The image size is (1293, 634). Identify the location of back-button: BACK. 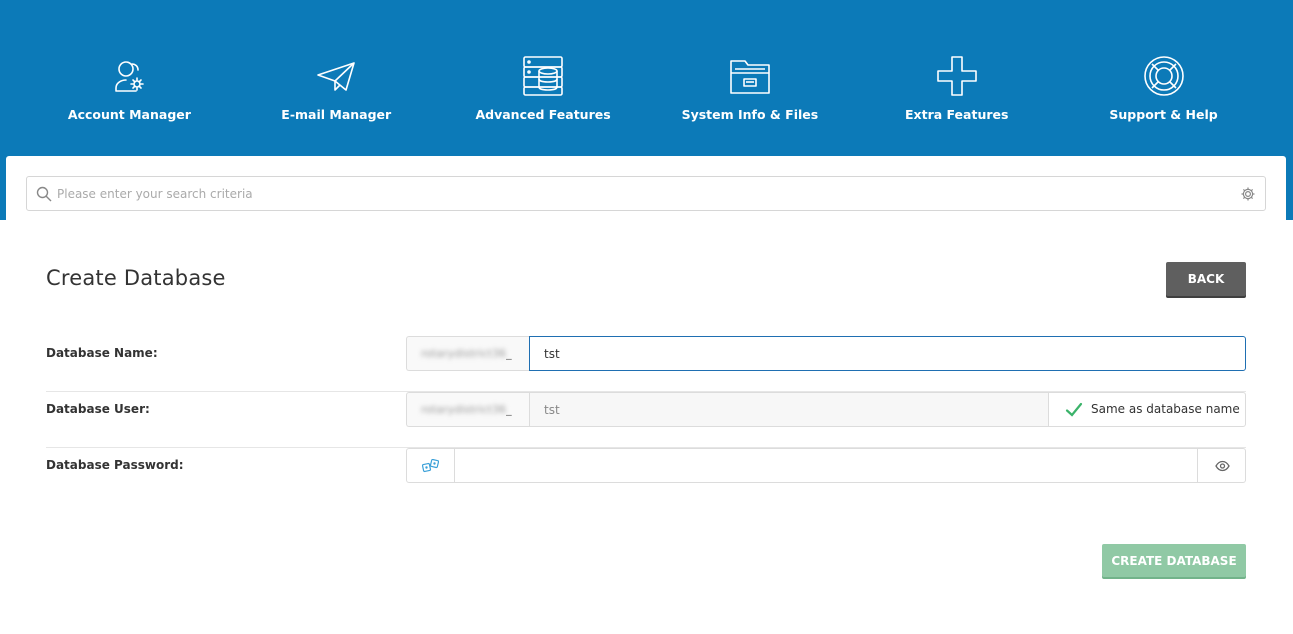
(1206, 279).